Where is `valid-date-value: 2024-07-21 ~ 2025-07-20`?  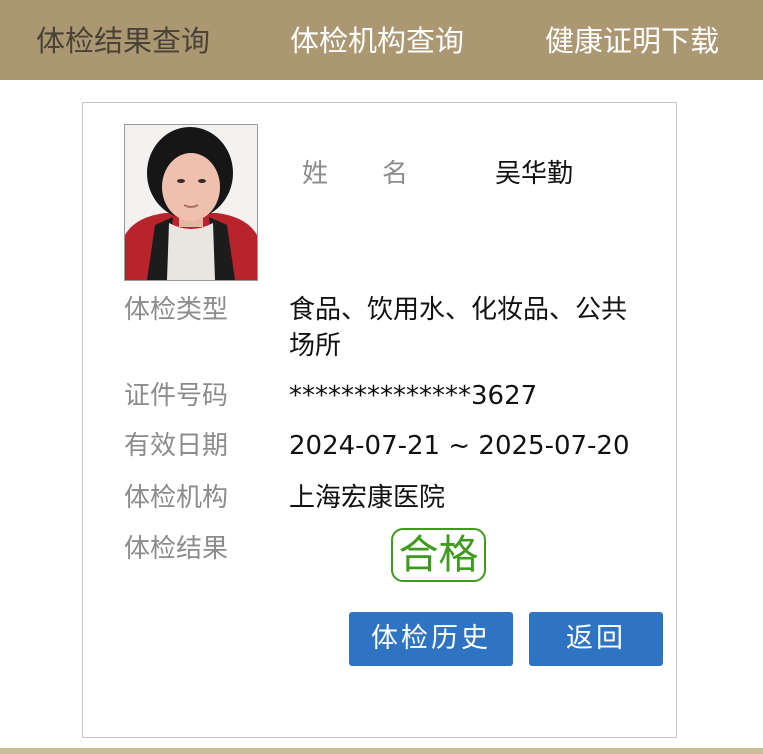 valid-date-value: 2024-07-21 ~ 2025-07-20 is located at coordinates (459, 446).